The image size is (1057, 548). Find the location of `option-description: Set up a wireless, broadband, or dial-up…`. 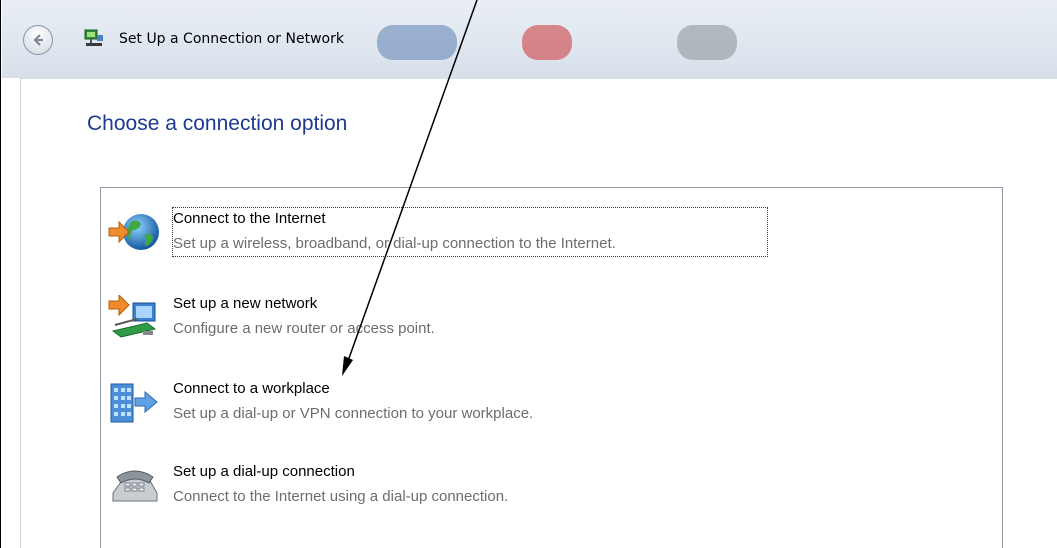

option-description: Set up a wireless, broadband, or dial-up… is located at coordinates (394, 243).